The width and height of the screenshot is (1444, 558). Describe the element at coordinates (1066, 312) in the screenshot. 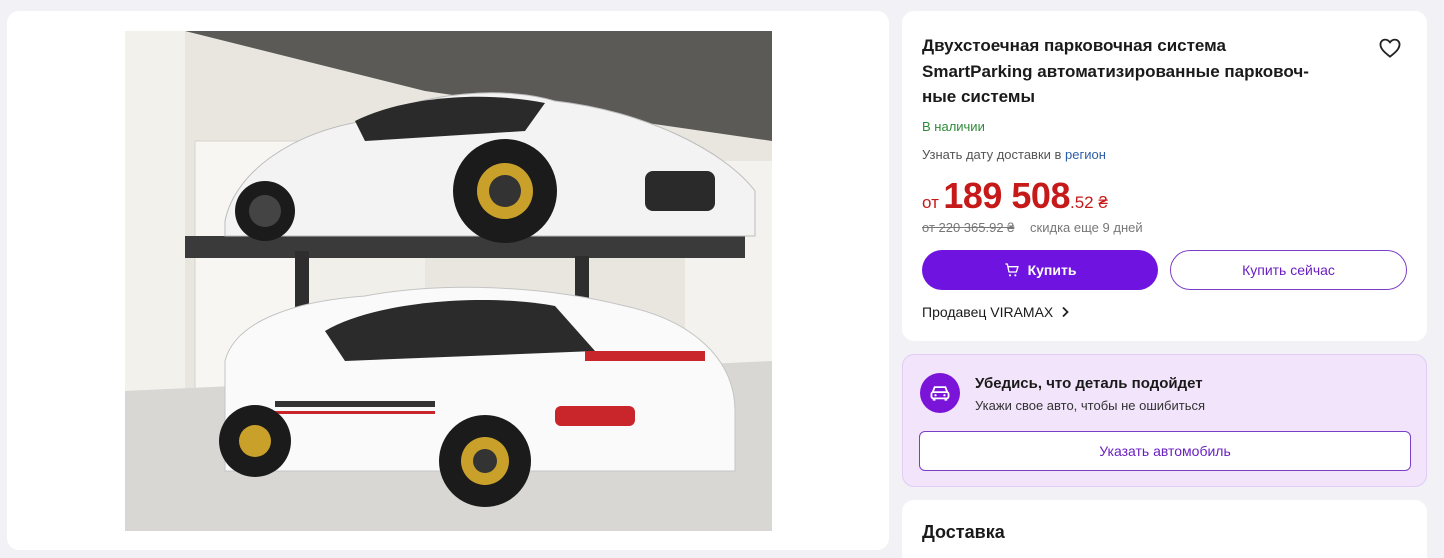

I see `chevron-right-icon` at that location.